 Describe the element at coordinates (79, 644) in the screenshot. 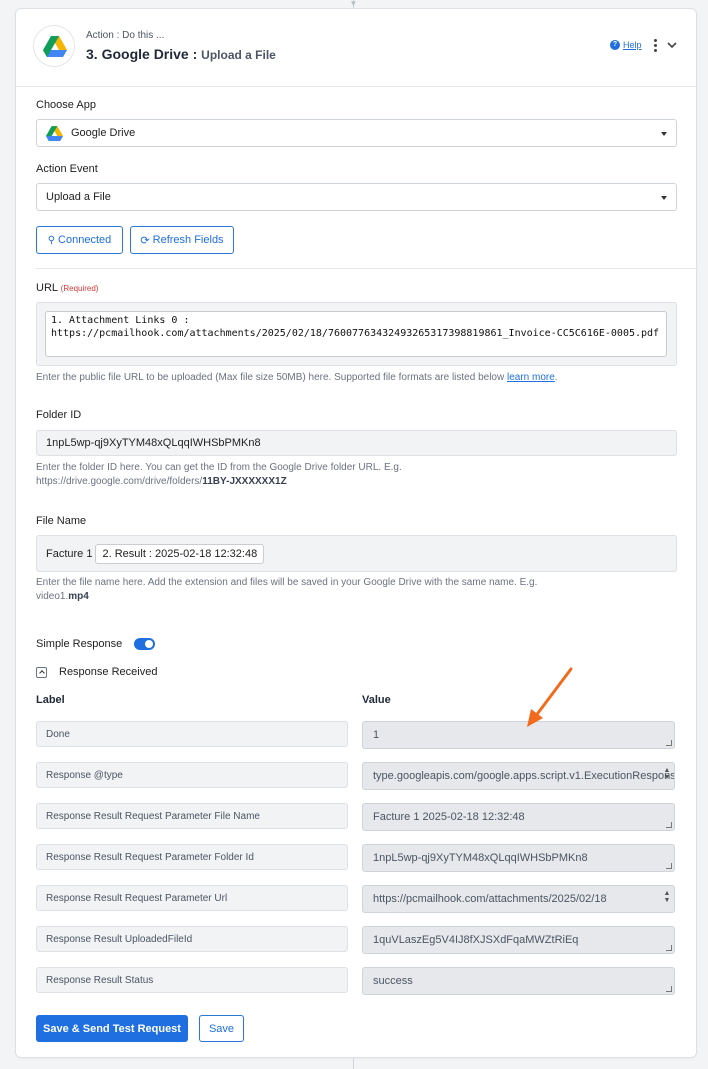

I see `simple-response-label: Simple Response` at that location.